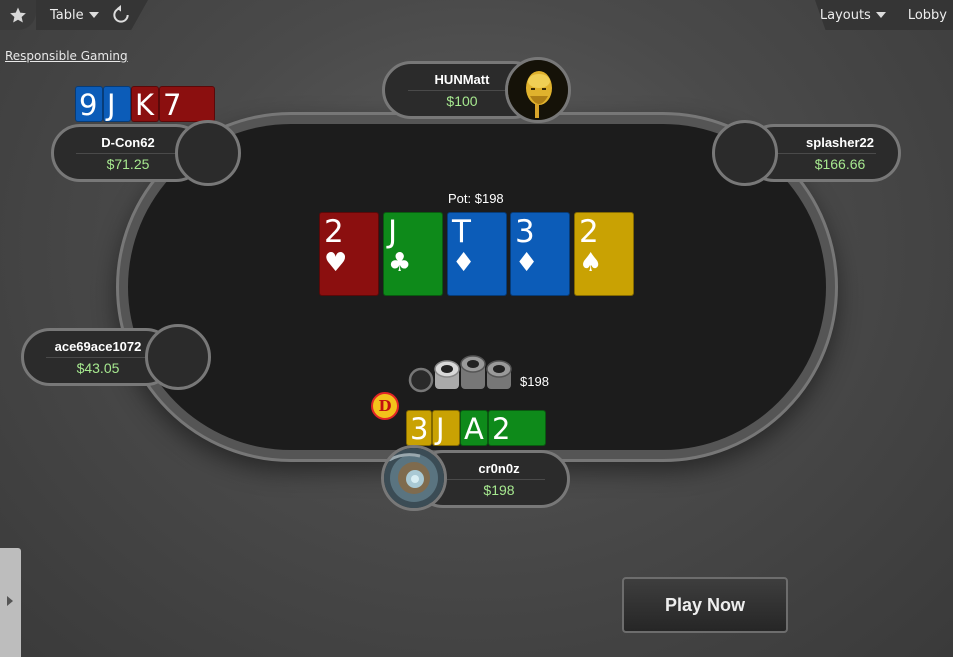  I want to click on pot-label: Pot: $198, so click(476, 198).